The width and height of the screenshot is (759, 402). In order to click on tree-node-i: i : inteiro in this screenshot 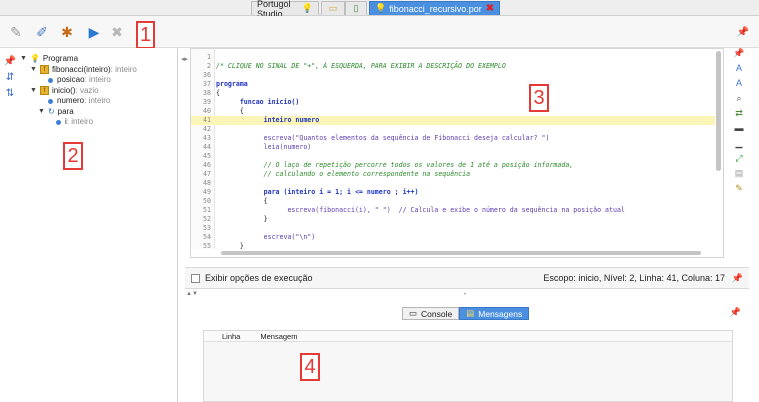, I will do `click(78, 122)`.